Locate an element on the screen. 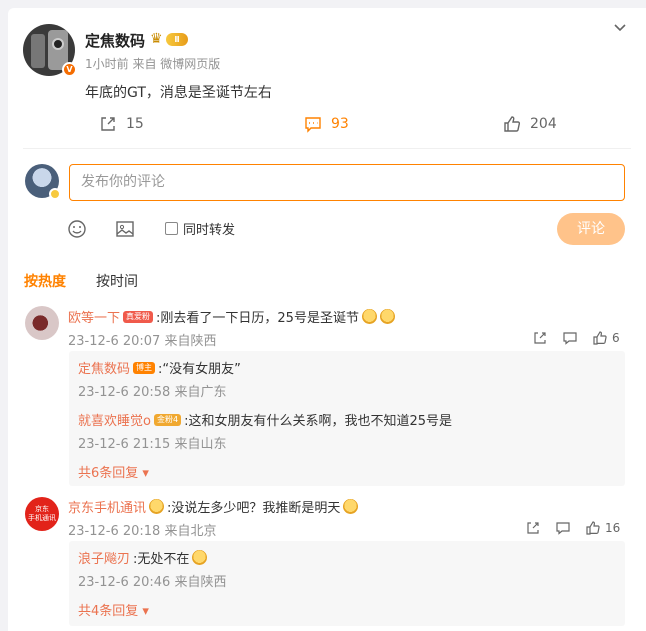 The image size is (646, 631). submit-comment-button: 评论 is located at coordinates (591, 229).